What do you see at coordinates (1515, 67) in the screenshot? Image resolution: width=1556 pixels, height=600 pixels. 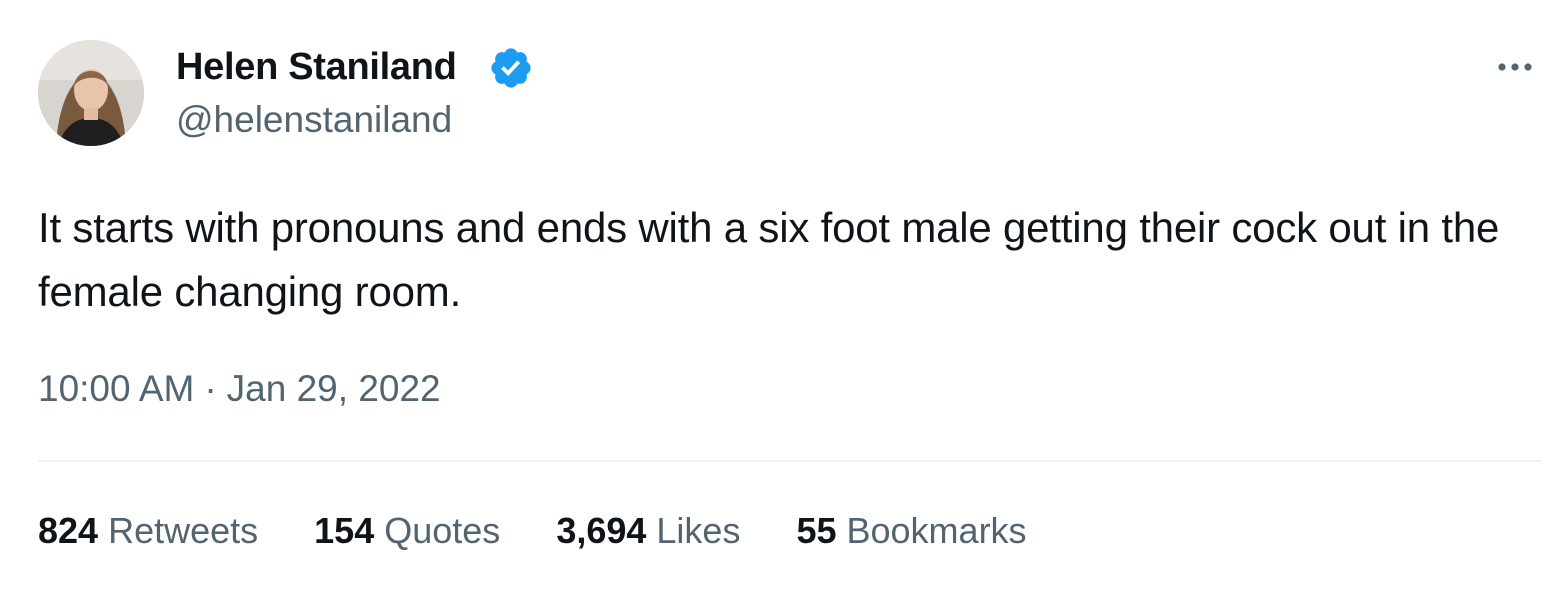 I see `more-options-icon` at bounding box center [1515, 67].